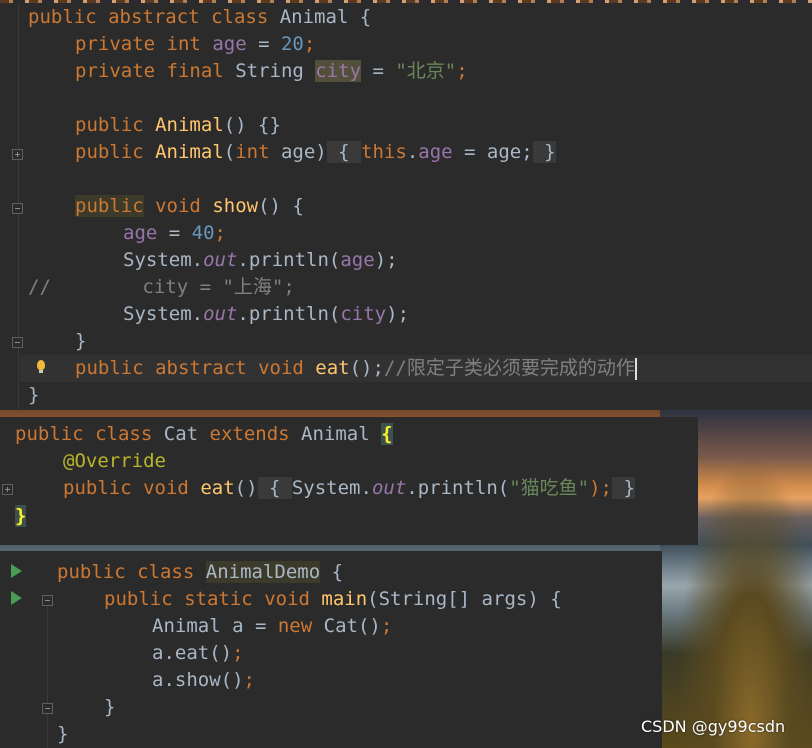 Image resolution: width=812 pixels, height=748 pixels. Describe the element at coordinates (198, 653) in the screenshot. I see `code-line: a.eat();` at that location.